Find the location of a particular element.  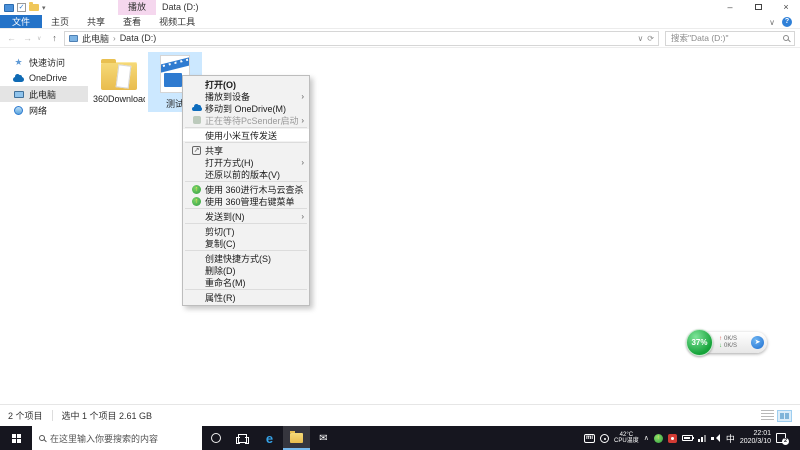

context-menu-item-label: 重命名(M) is located at coordinates (225, 282).